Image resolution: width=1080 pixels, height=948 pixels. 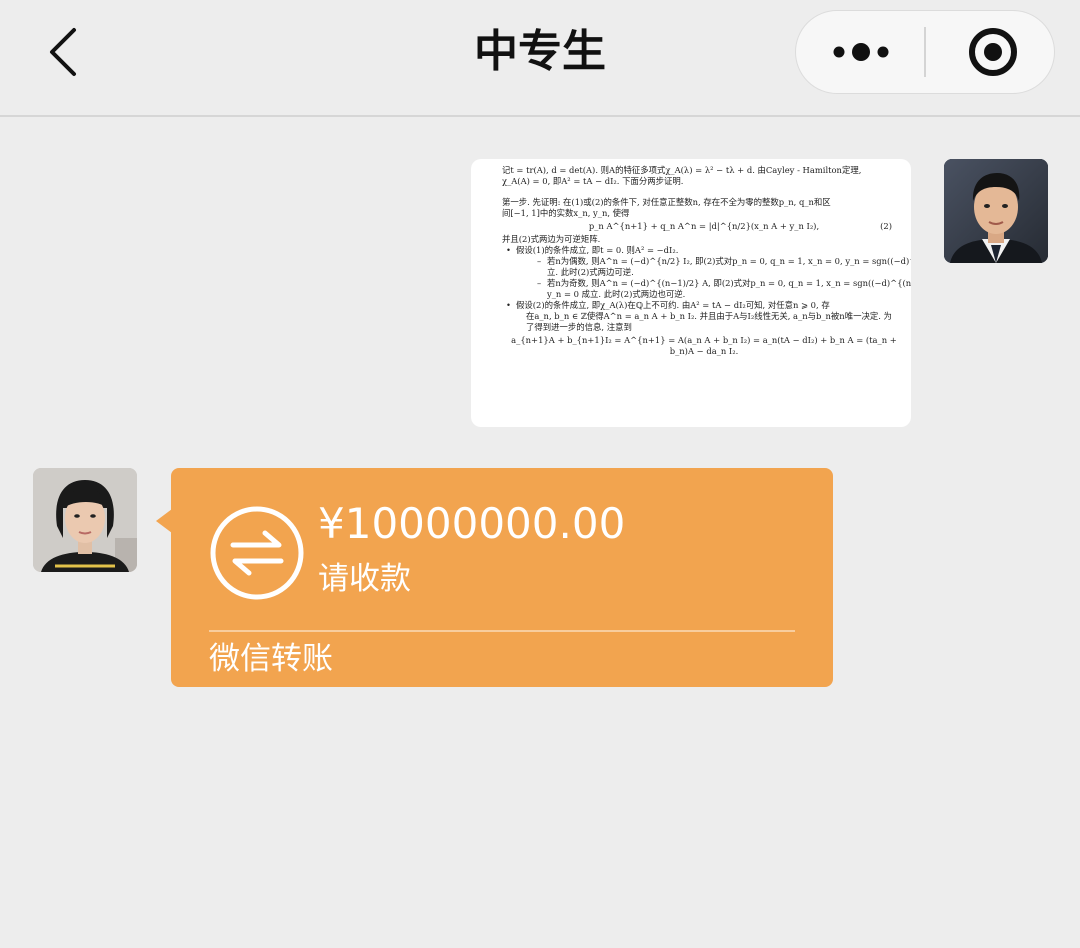 What do you see at coordinates (257, 553) in the screenshot?
I see `transfer-arrows-icon` at bounding box center [257, 553].